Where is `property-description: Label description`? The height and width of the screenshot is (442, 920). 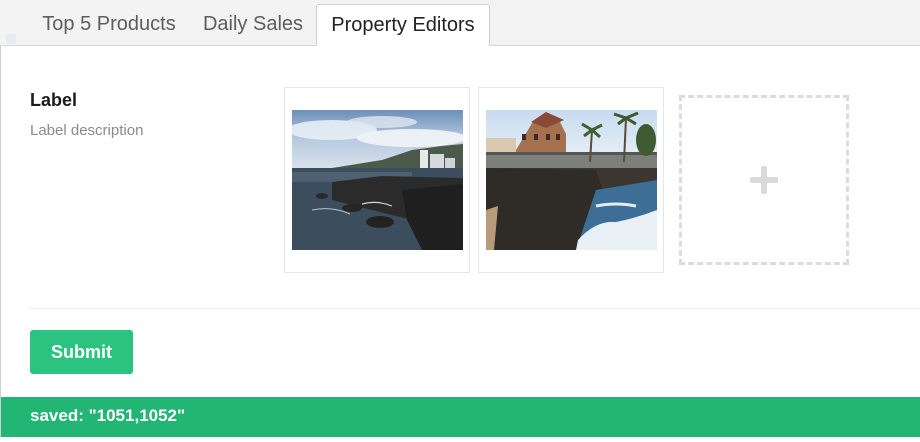
property-description: Label description is located at coordinates (87, 130).